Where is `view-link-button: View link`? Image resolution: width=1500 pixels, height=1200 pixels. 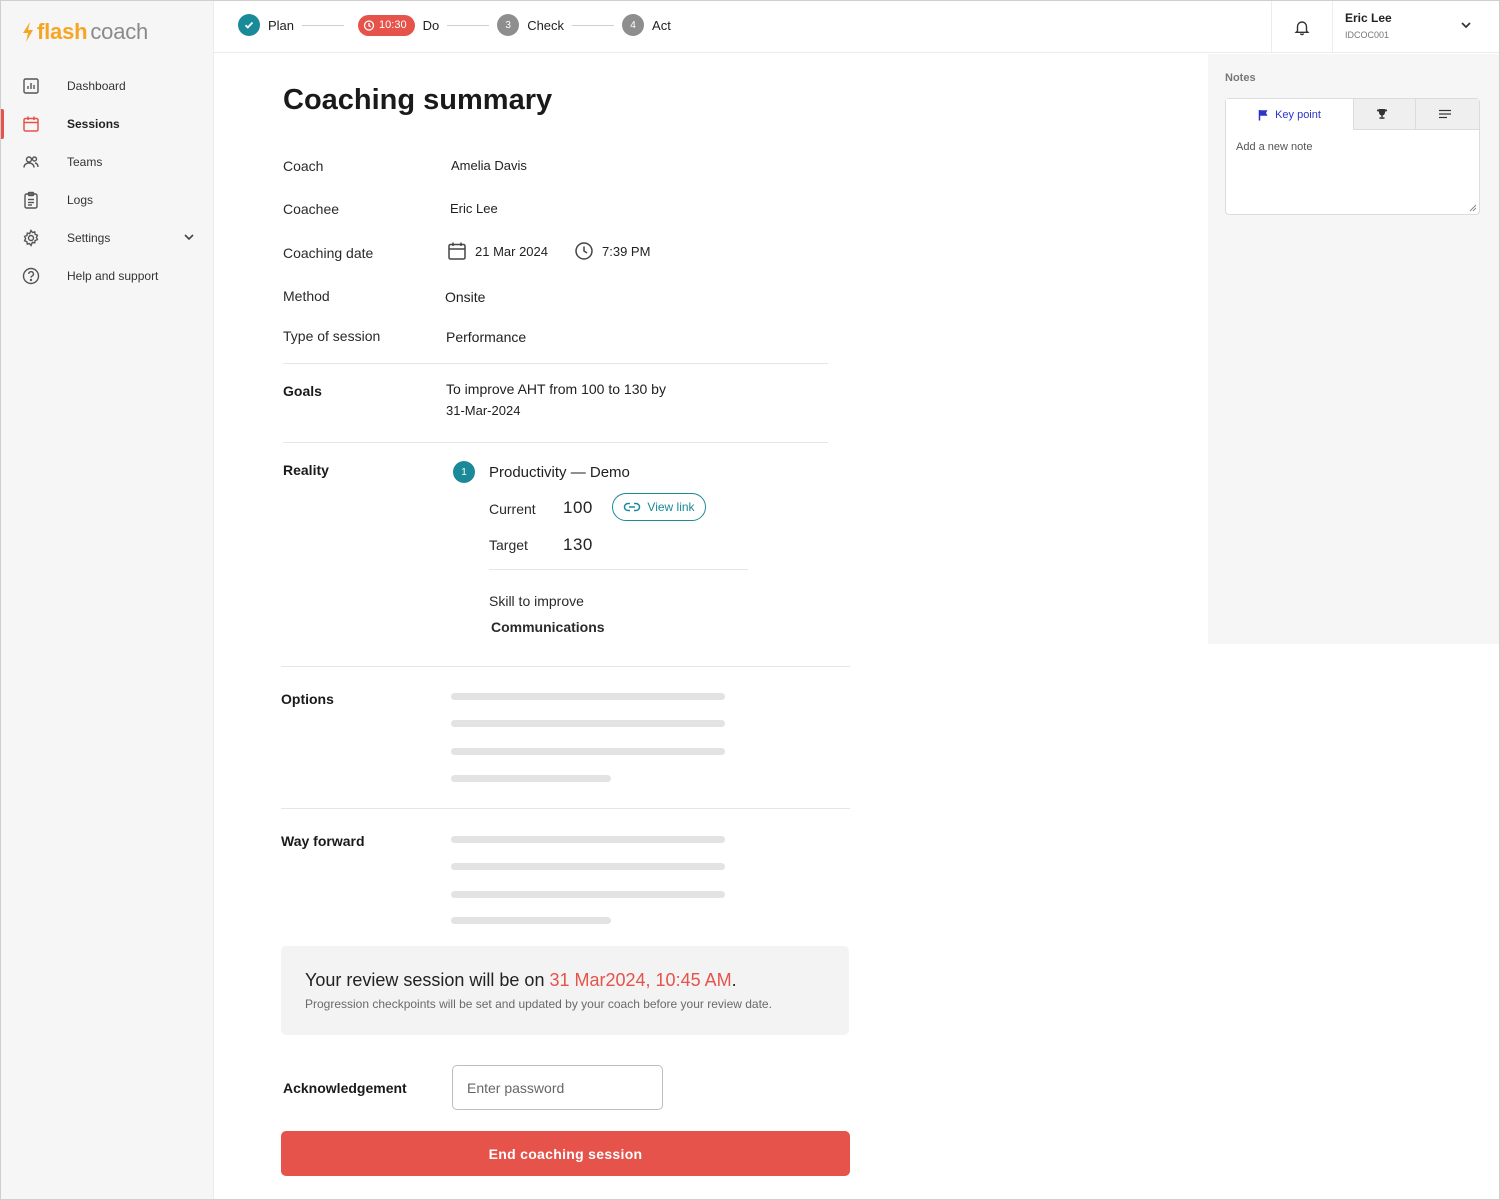 view-link-button: View link is located at coordinates (659, 507).